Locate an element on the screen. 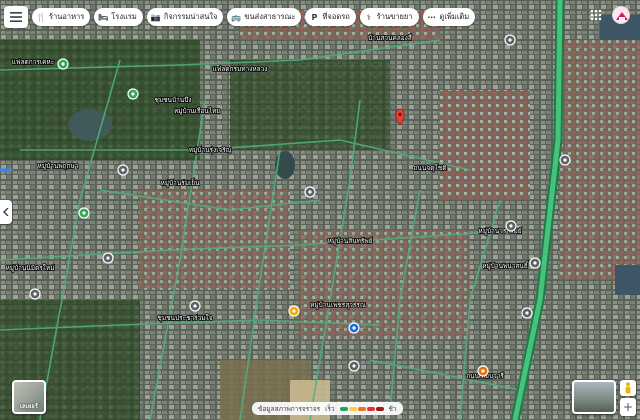  parking-icon: P is located at coordinates (314, 17).